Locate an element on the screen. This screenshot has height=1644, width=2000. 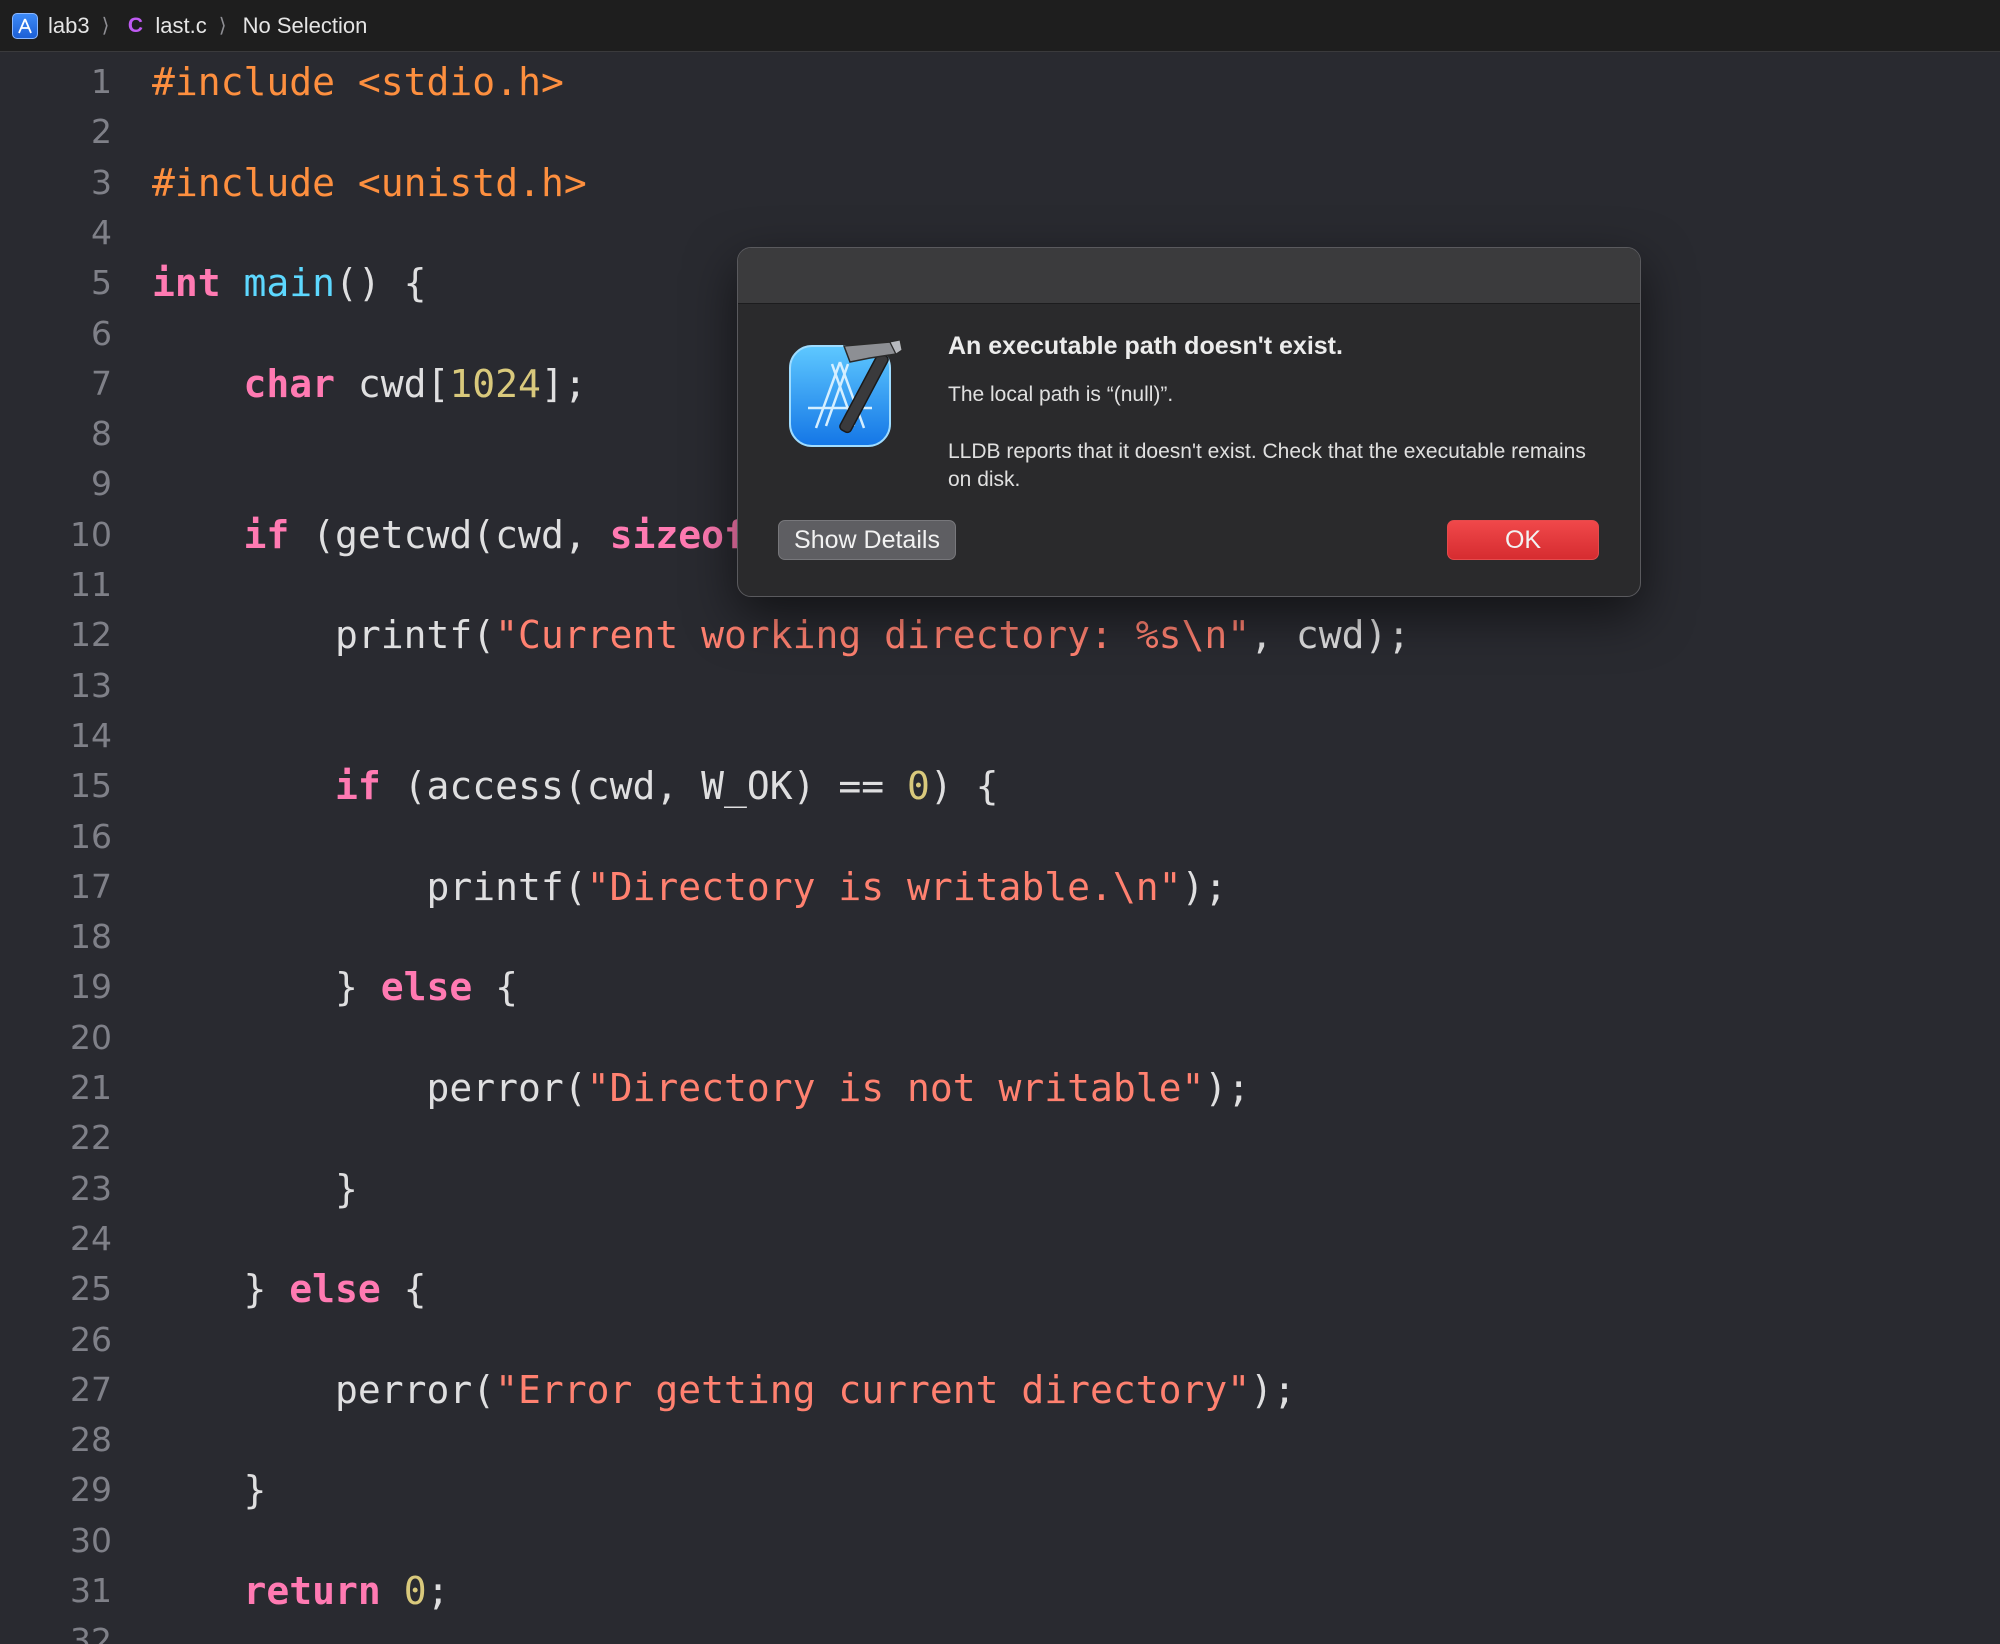
code-line: return 0; is located at coordinates (301, 1591).